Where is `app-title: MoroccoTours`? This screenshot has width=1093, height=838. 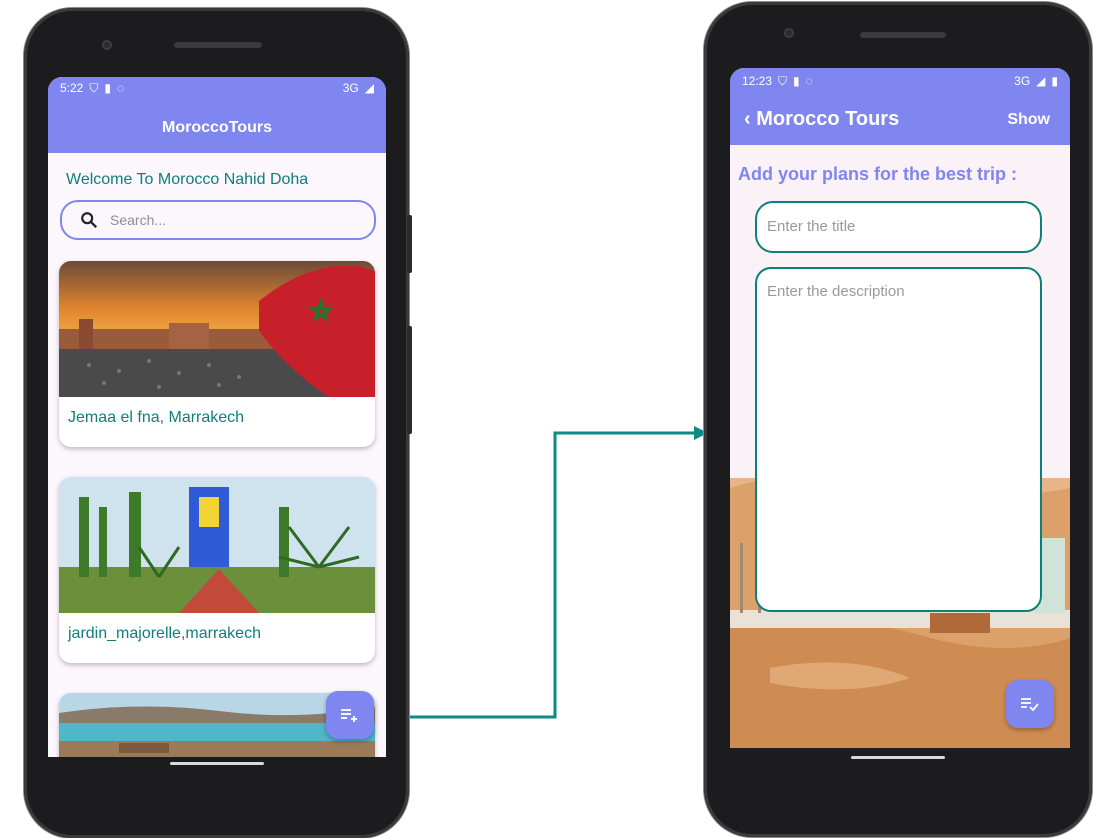
app-title: MoroccoTours is located at coordinates (217, 127).